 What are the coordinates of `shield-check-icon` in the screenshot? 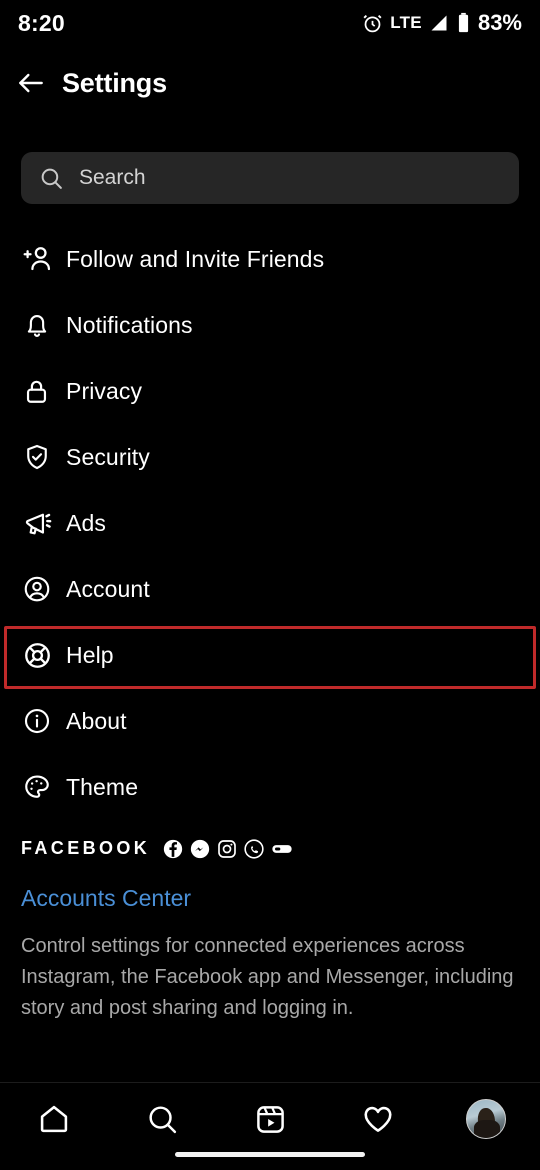 It's located at (44, 457).